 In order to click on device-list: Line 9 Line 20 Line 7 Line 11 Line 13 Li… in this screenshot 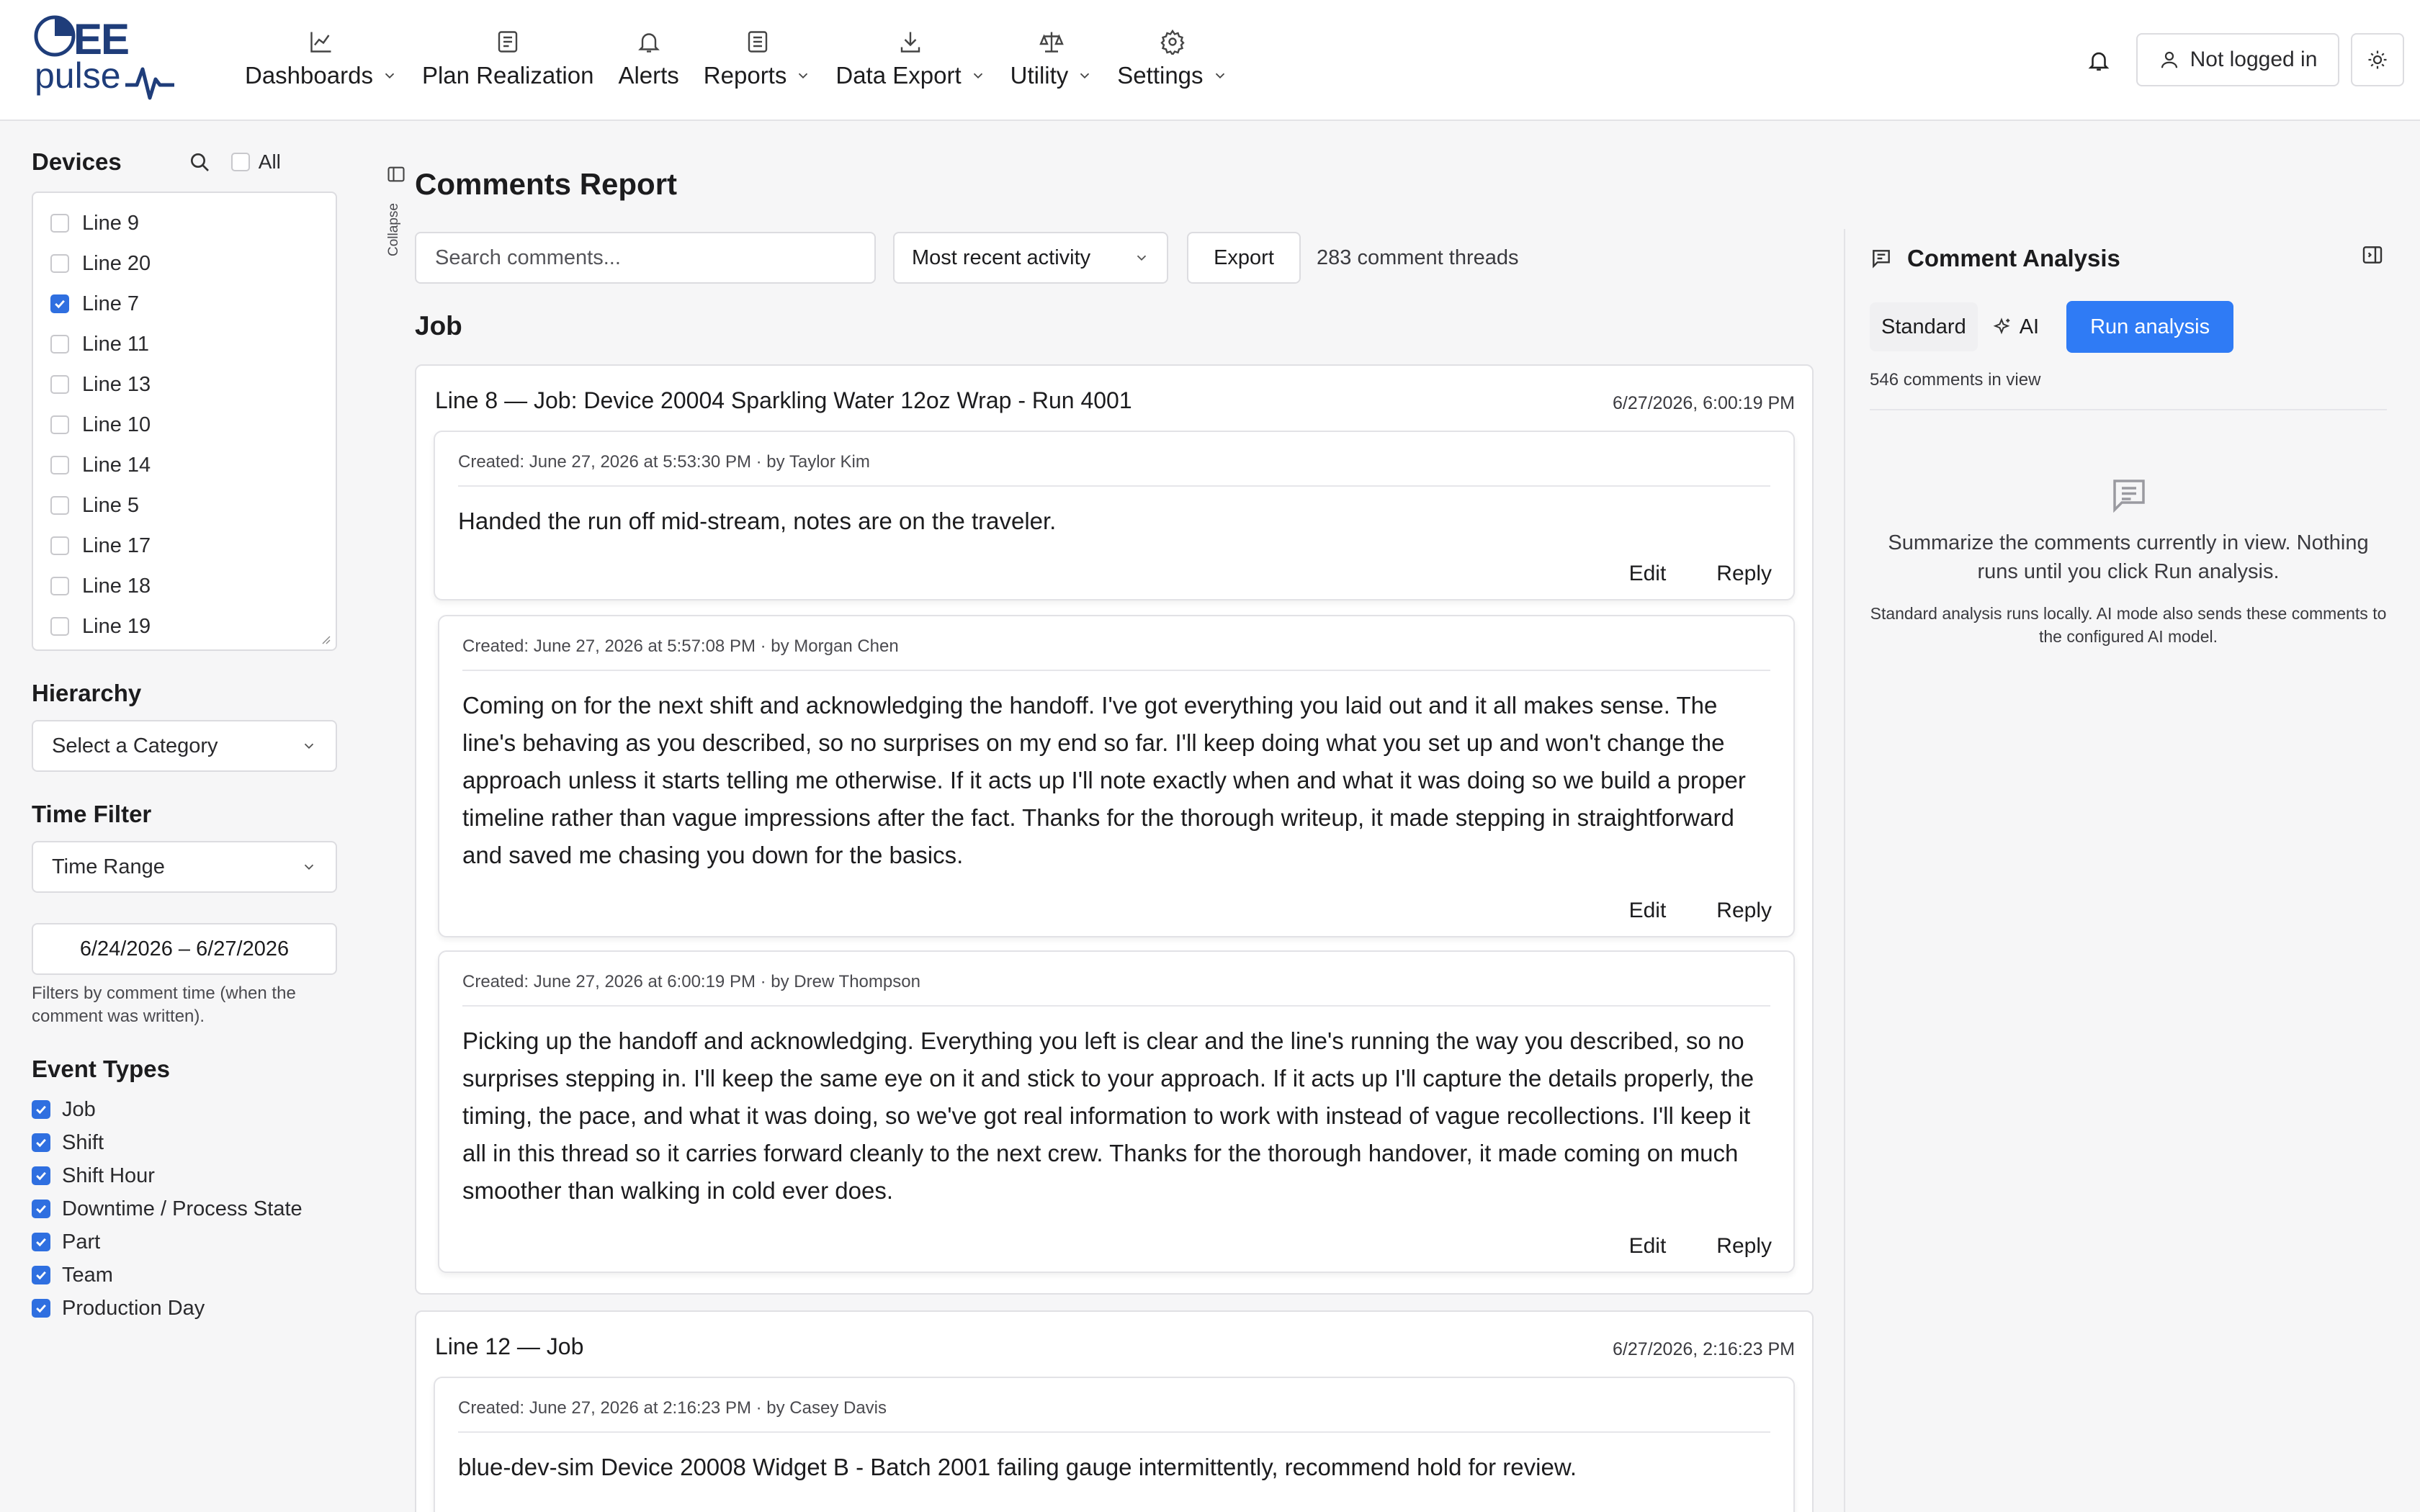, I will do `click(185, 421)`.